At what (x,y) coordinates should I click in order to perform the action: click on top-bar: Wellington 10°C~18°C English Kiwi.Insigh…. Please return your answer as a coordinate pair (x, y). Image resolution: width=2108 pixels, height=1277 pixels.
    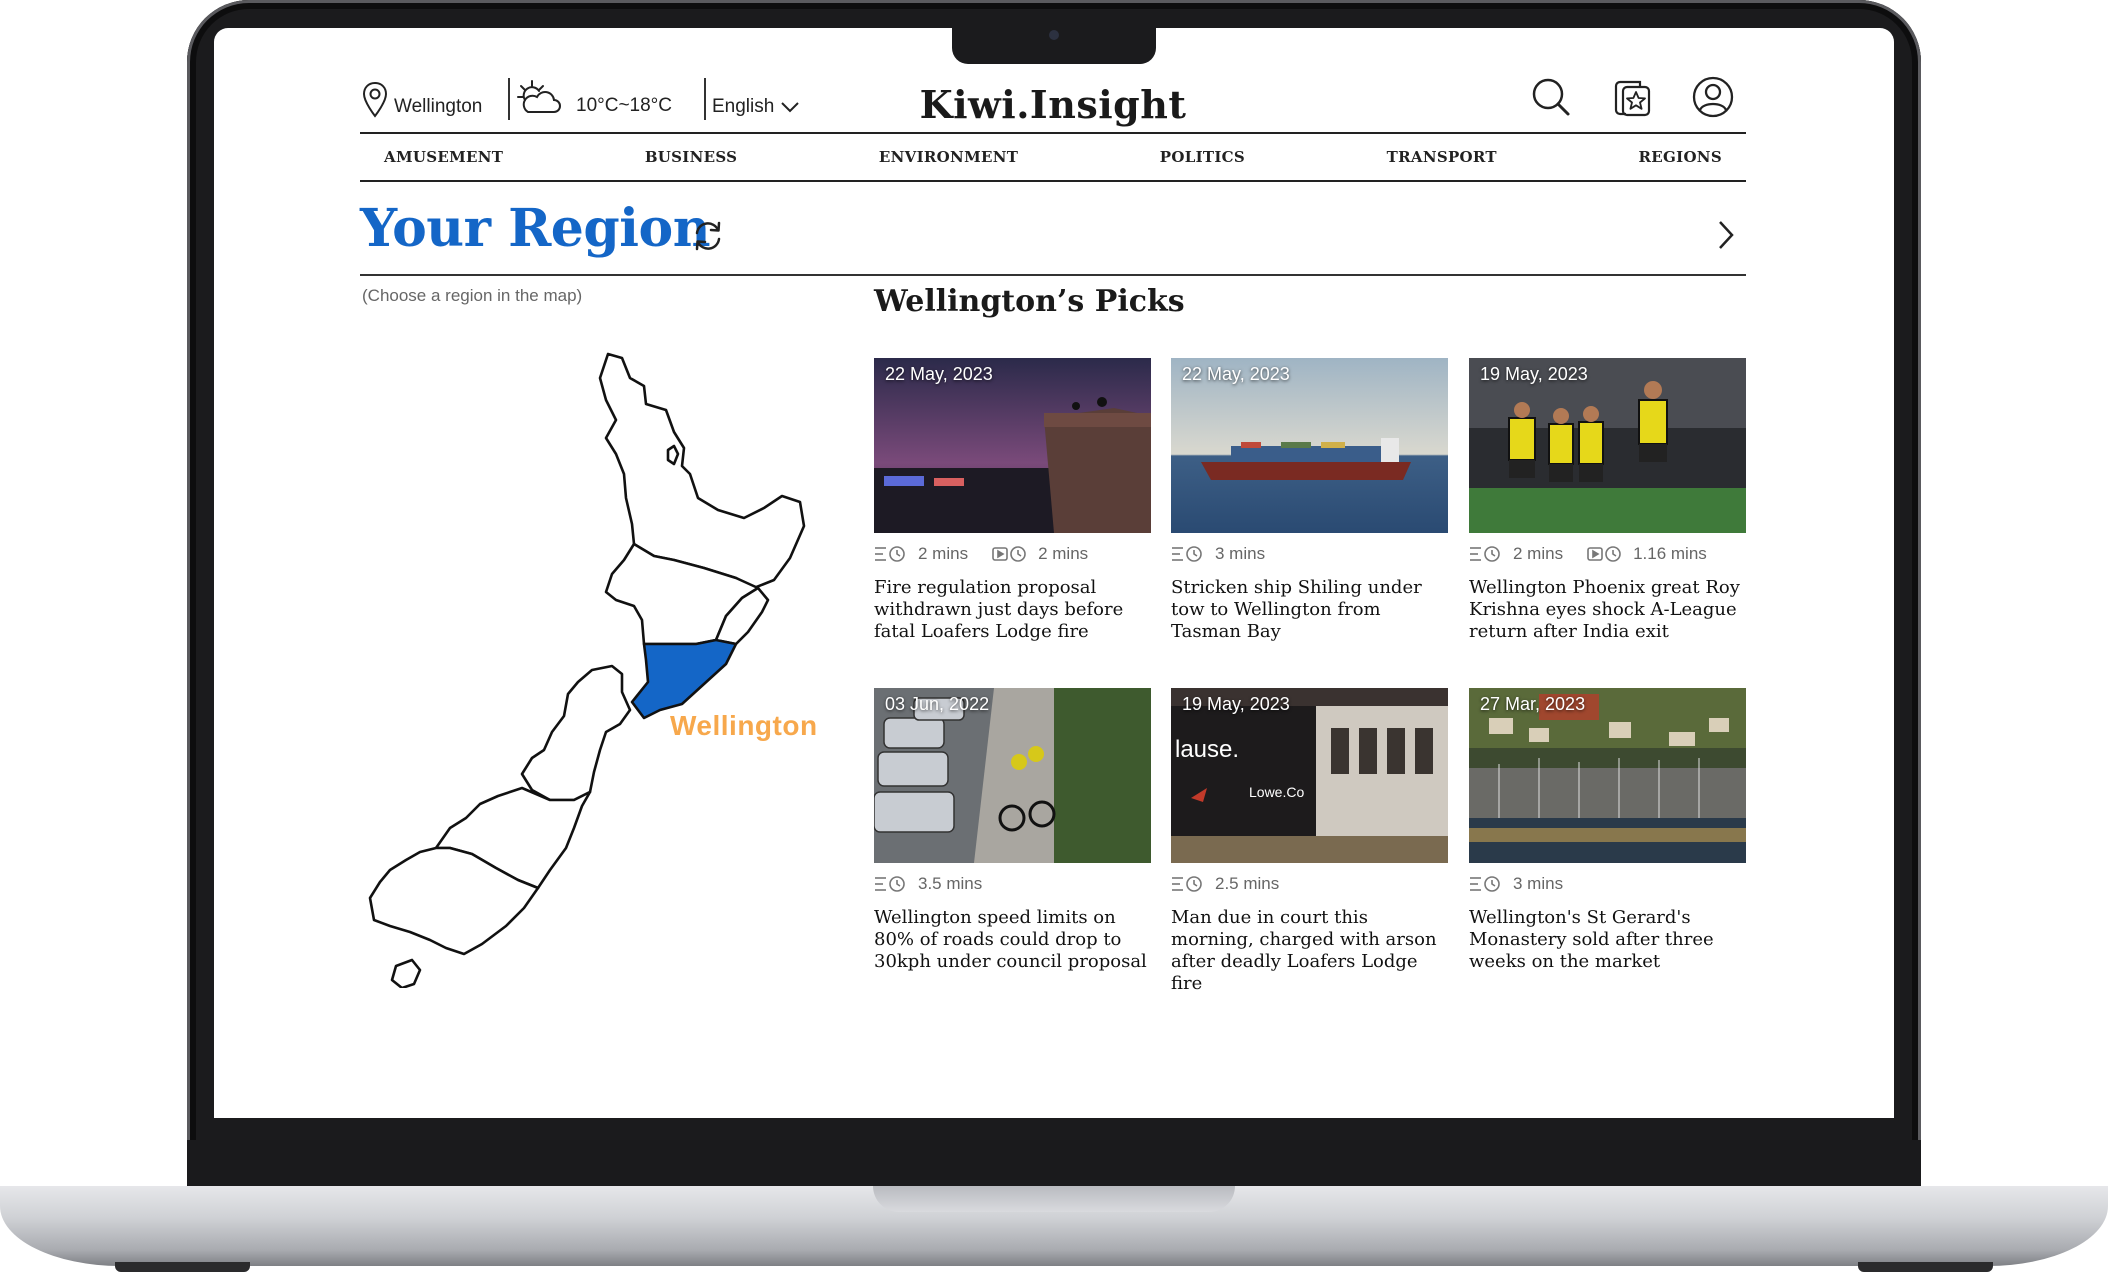
    Looking at the image, I should click on (1053, 103).